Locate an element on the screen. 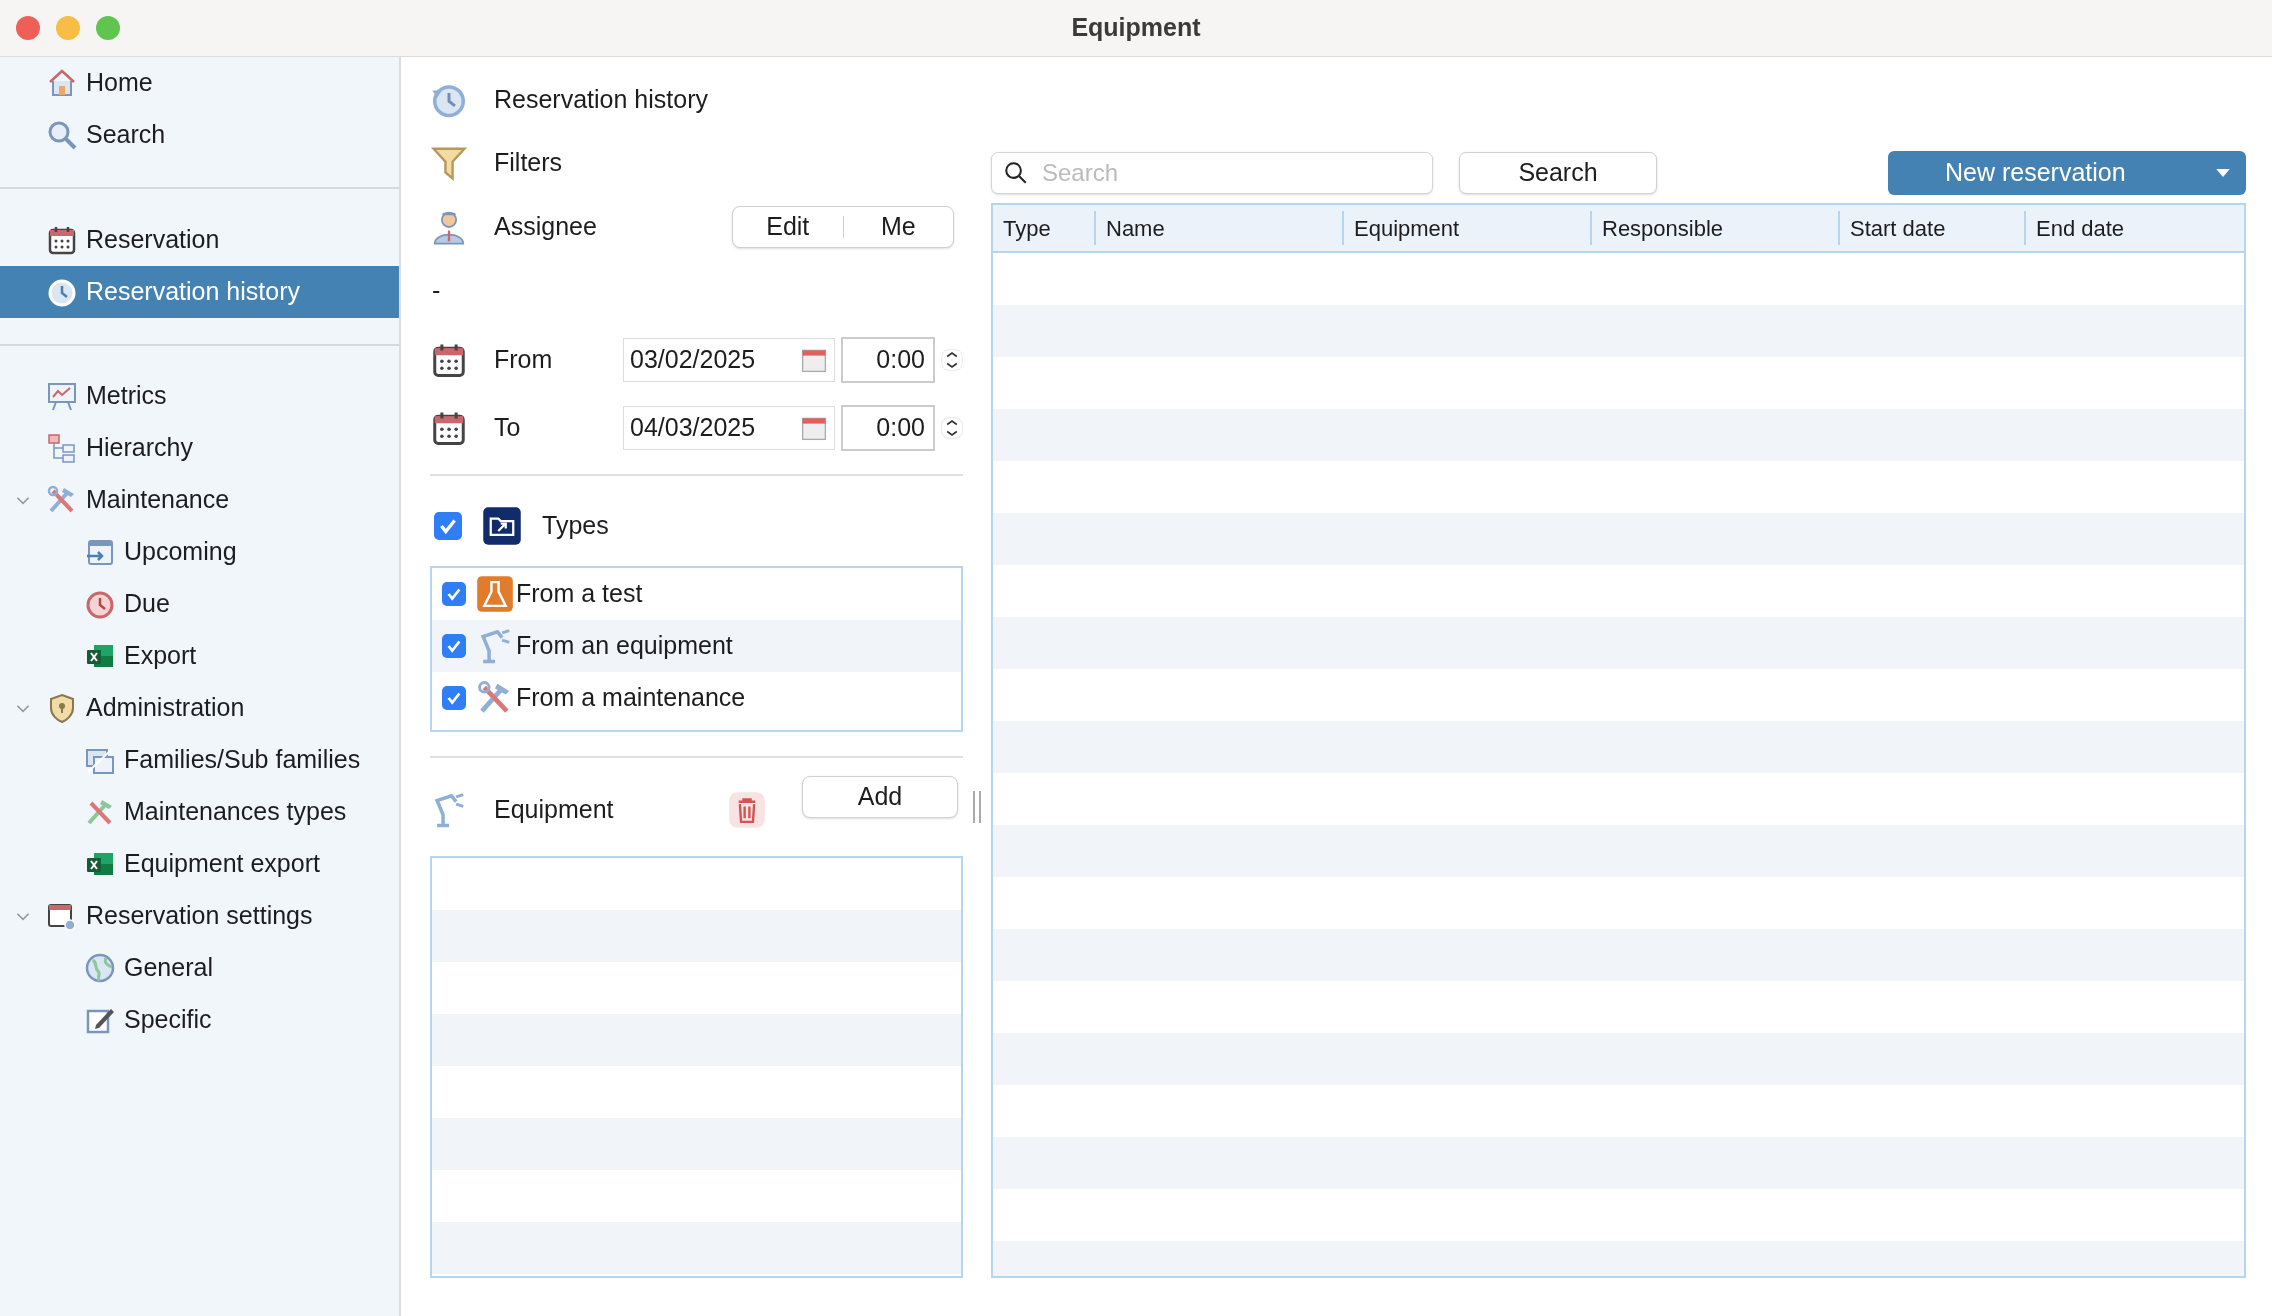 The image size is (2272, 1316). window-title: Equipment is located at coordinates (1136, 28).